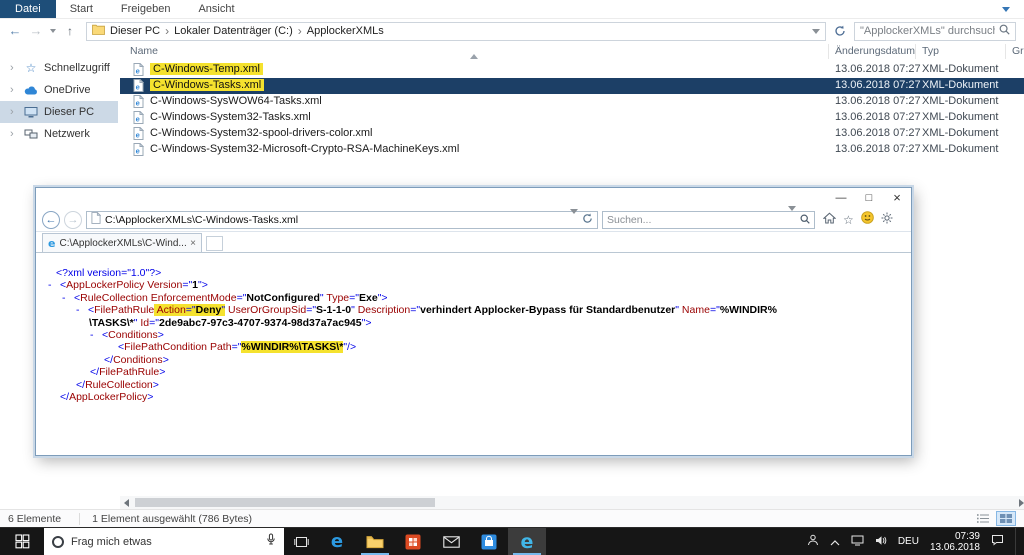  Describe the element at coordinates (28, 9) in the screenshot. I see `file-menu-tab: Datei` at that location.